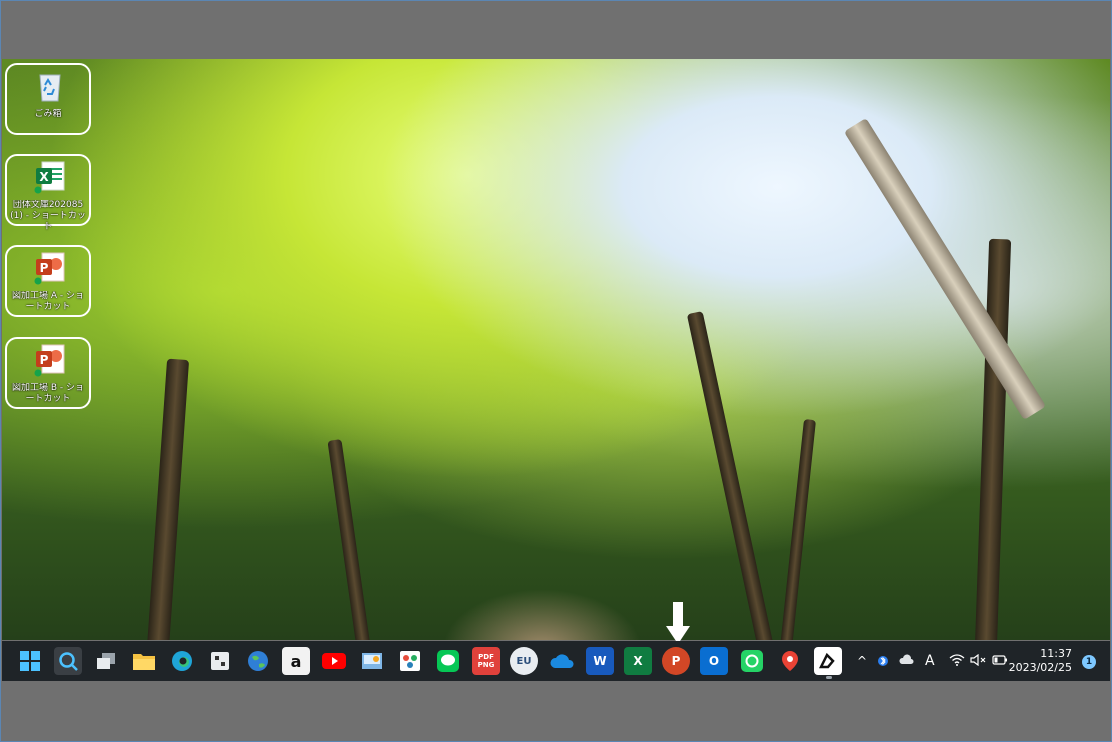 This screenshot has height=742, width=1112. I want to click on edge-button, so click(182, 661).